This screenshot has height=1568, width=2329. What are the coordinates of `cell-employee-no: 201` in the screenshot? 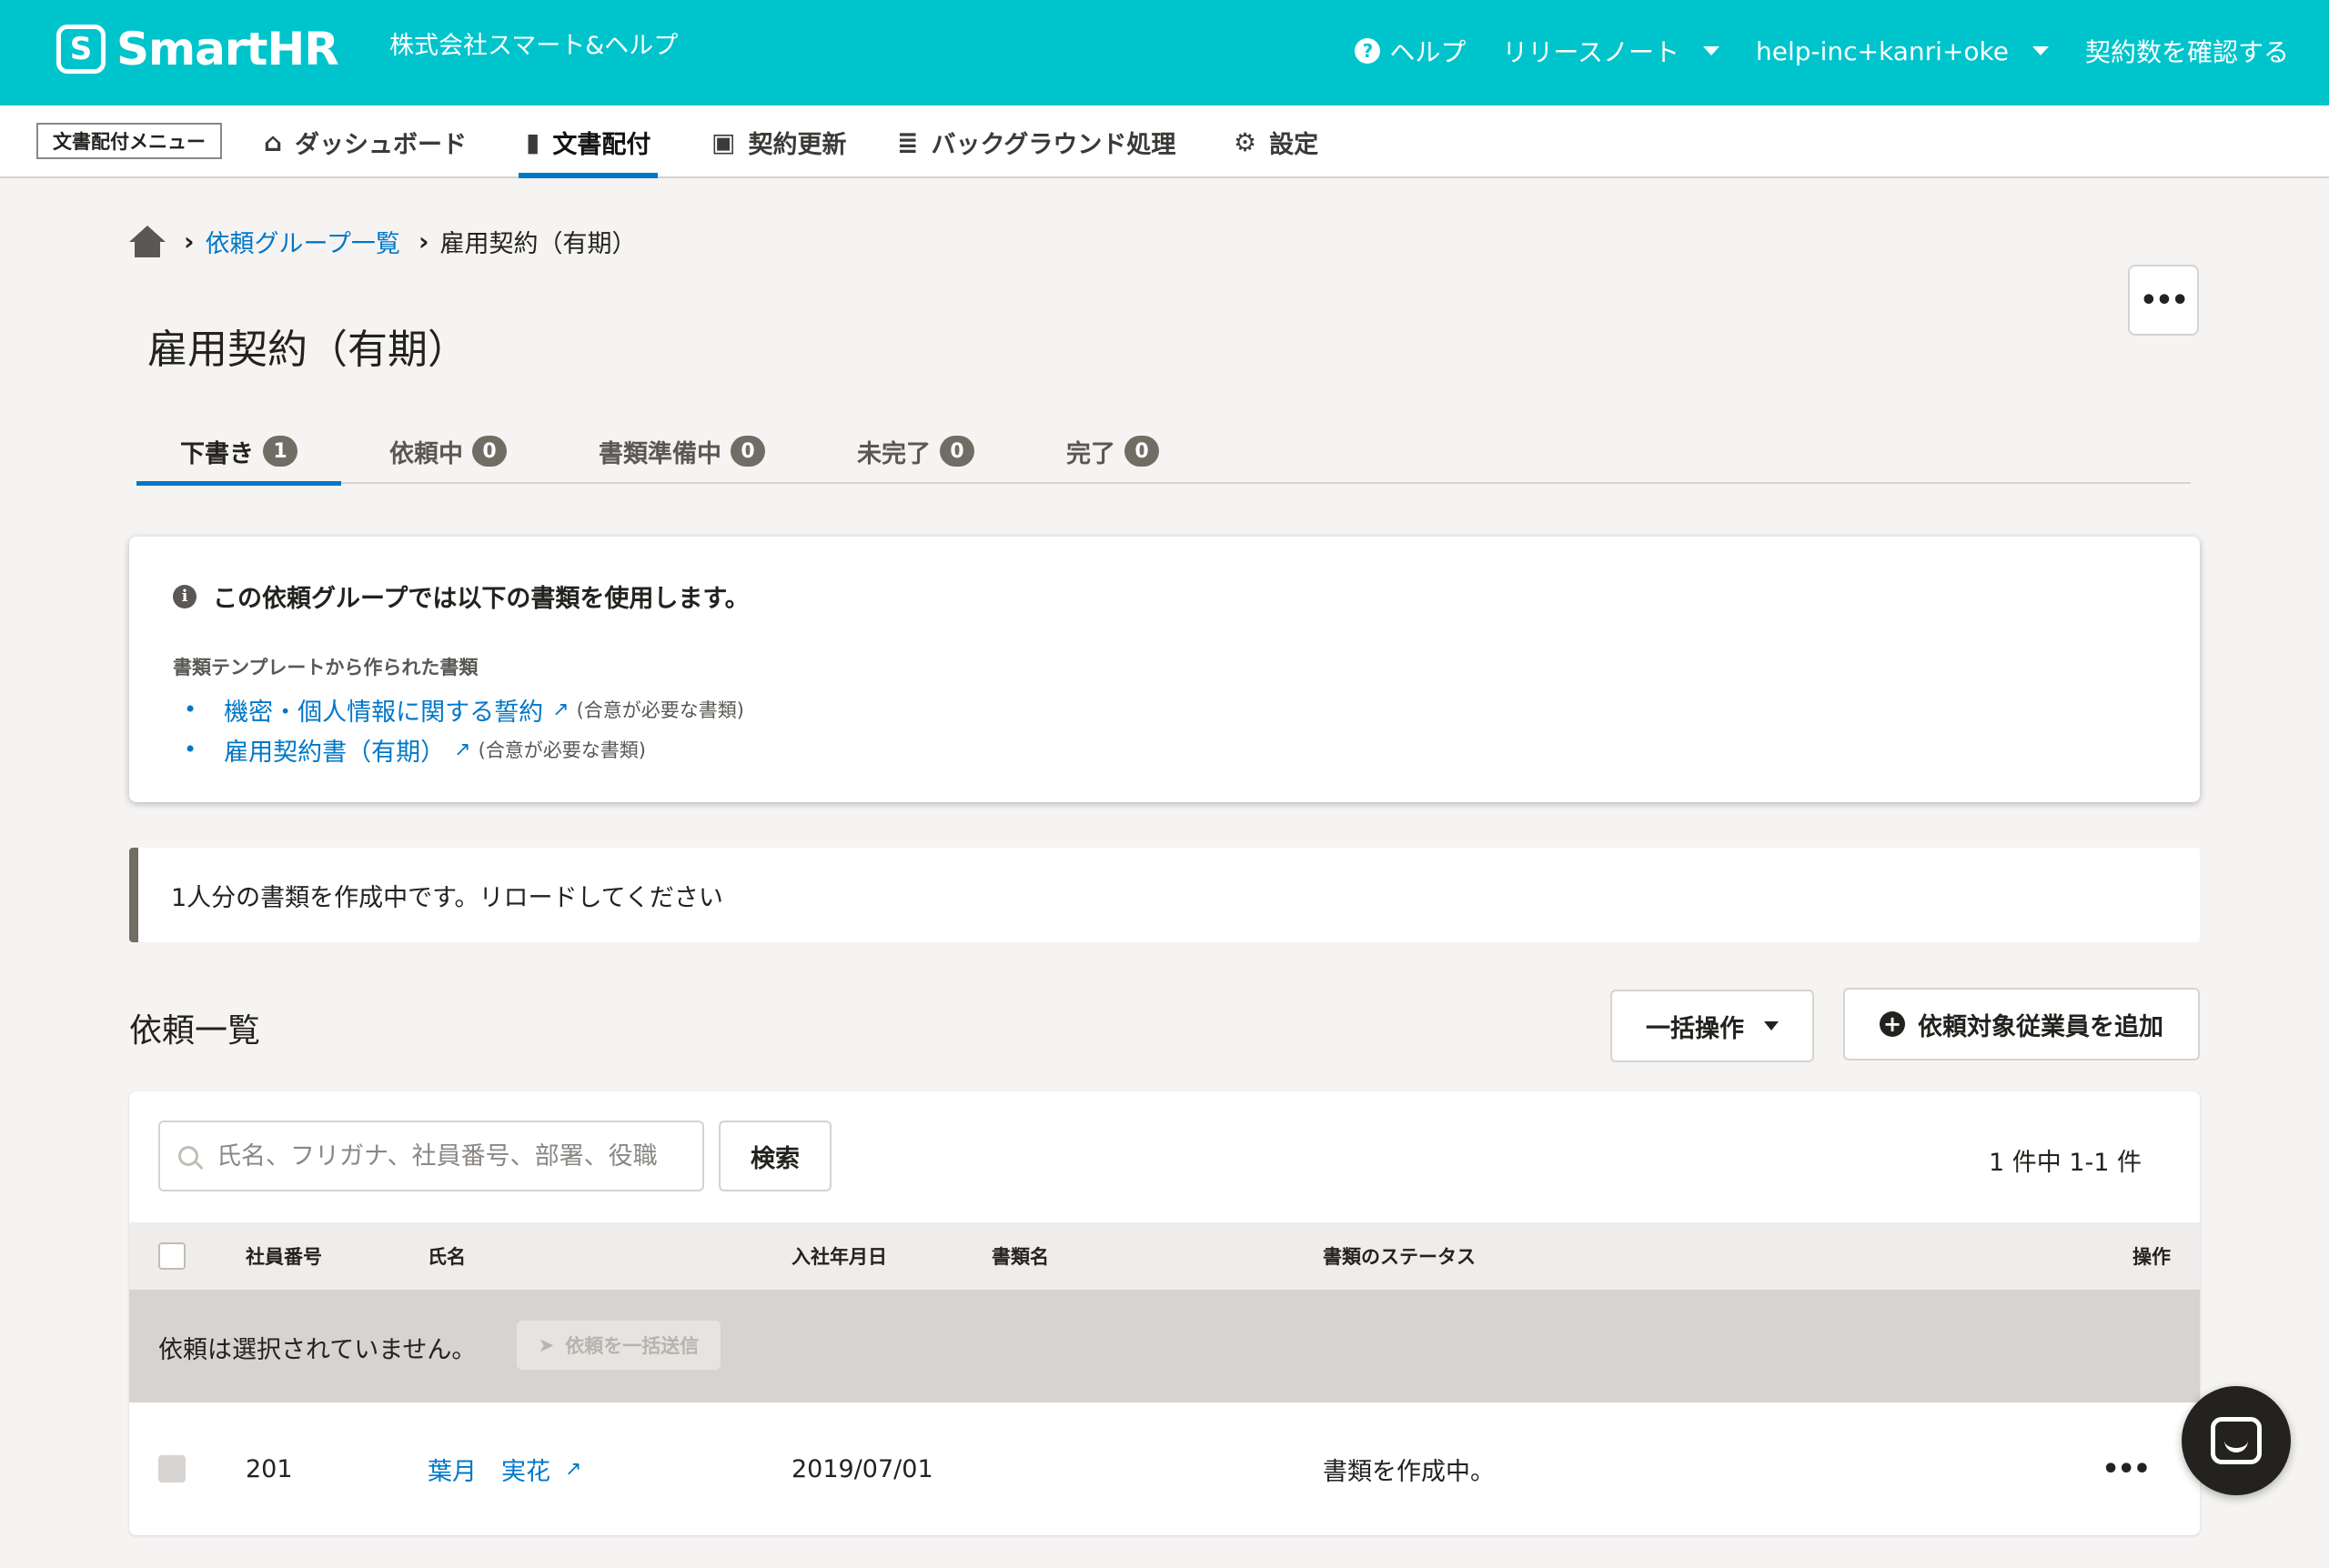 It's located at (269, 1468).